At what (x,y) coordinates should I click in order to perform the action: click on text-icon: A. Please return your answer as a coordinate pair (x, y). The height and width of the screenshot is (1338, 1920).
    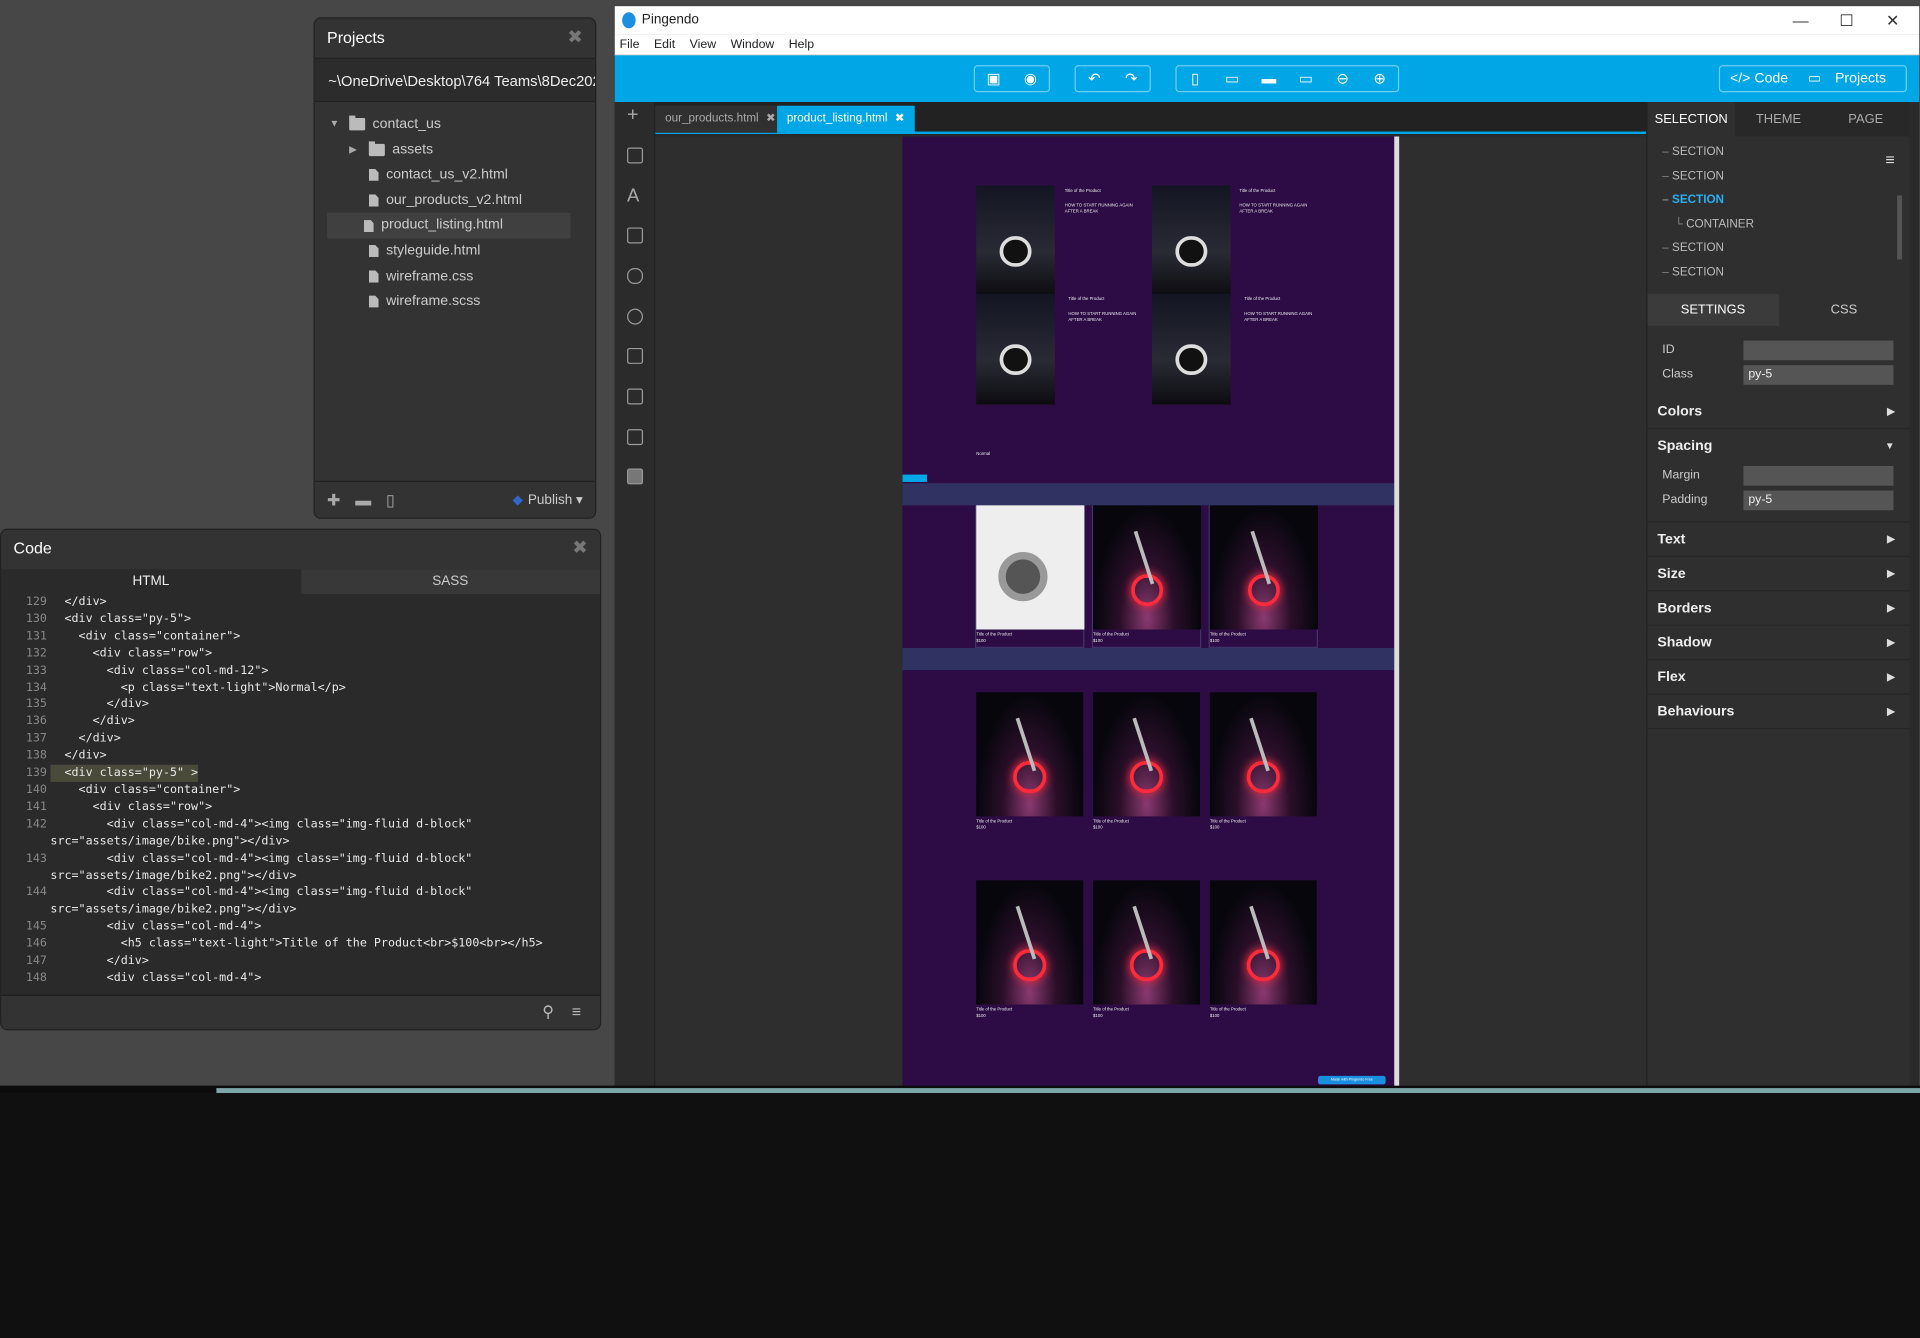
    Looking at the image, I should click on (635, 196).